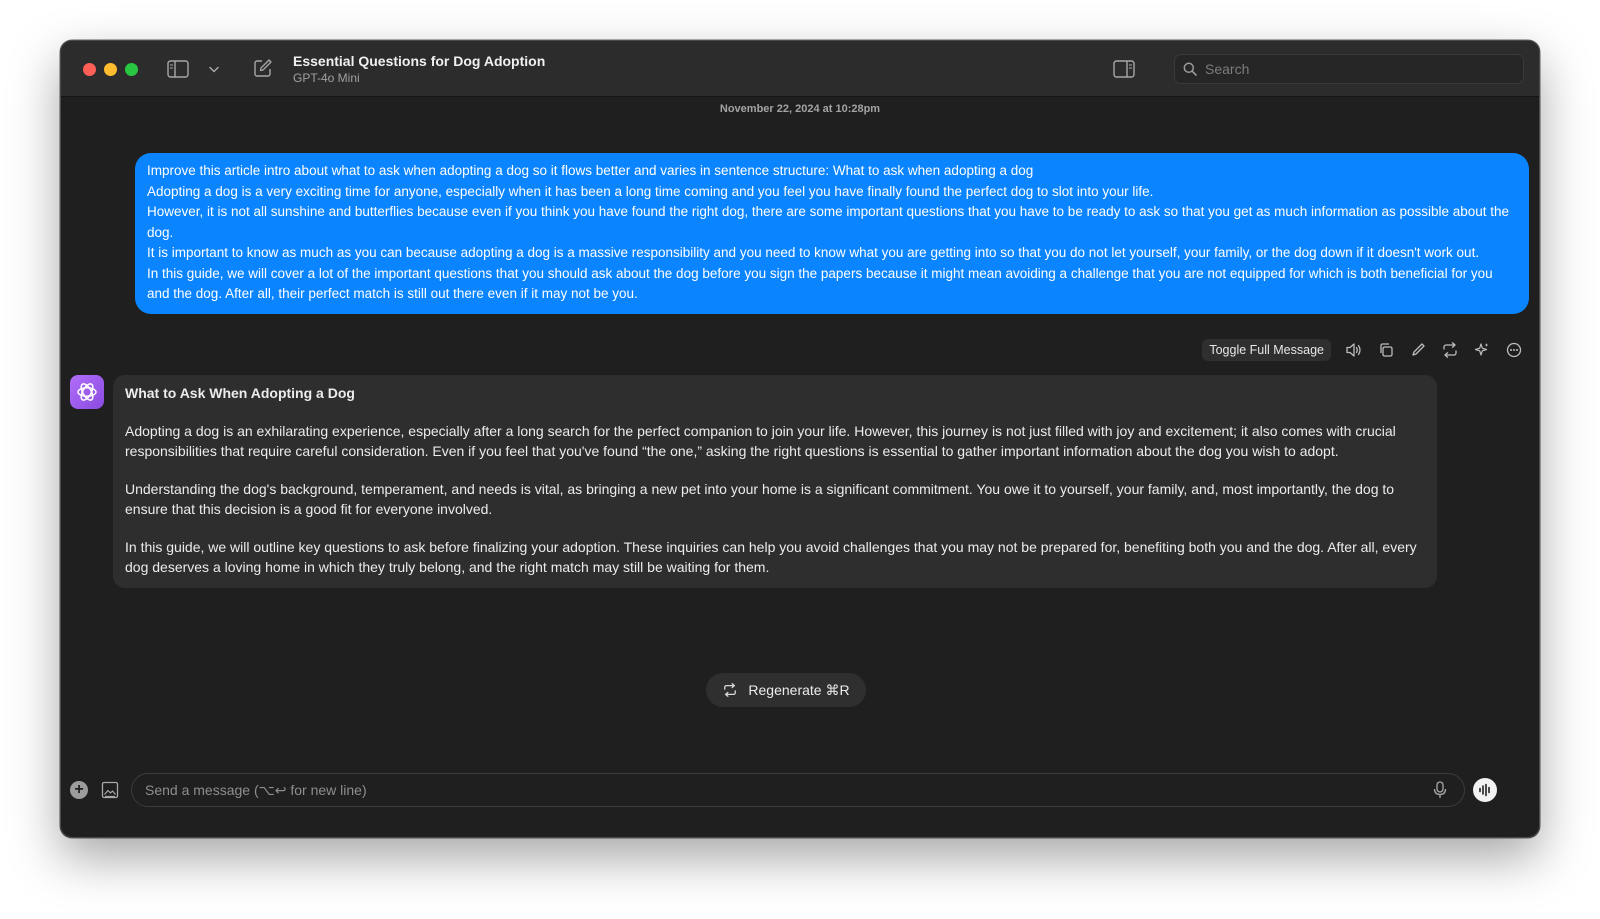 The width and height of the screenshot is (1600, 919). I want to click on image-attach-icon, so click(110, 792).